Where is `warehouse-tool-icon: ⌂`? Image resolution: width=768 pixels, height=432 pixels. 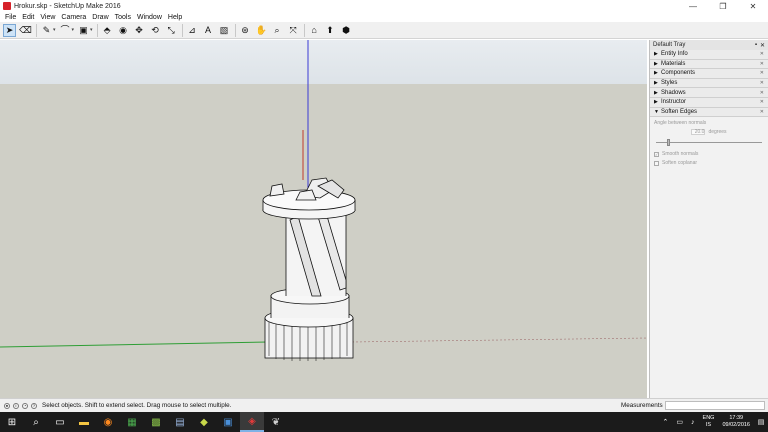
warehouse-tool-icon: ⌂ is located at coordinates (314, 30).